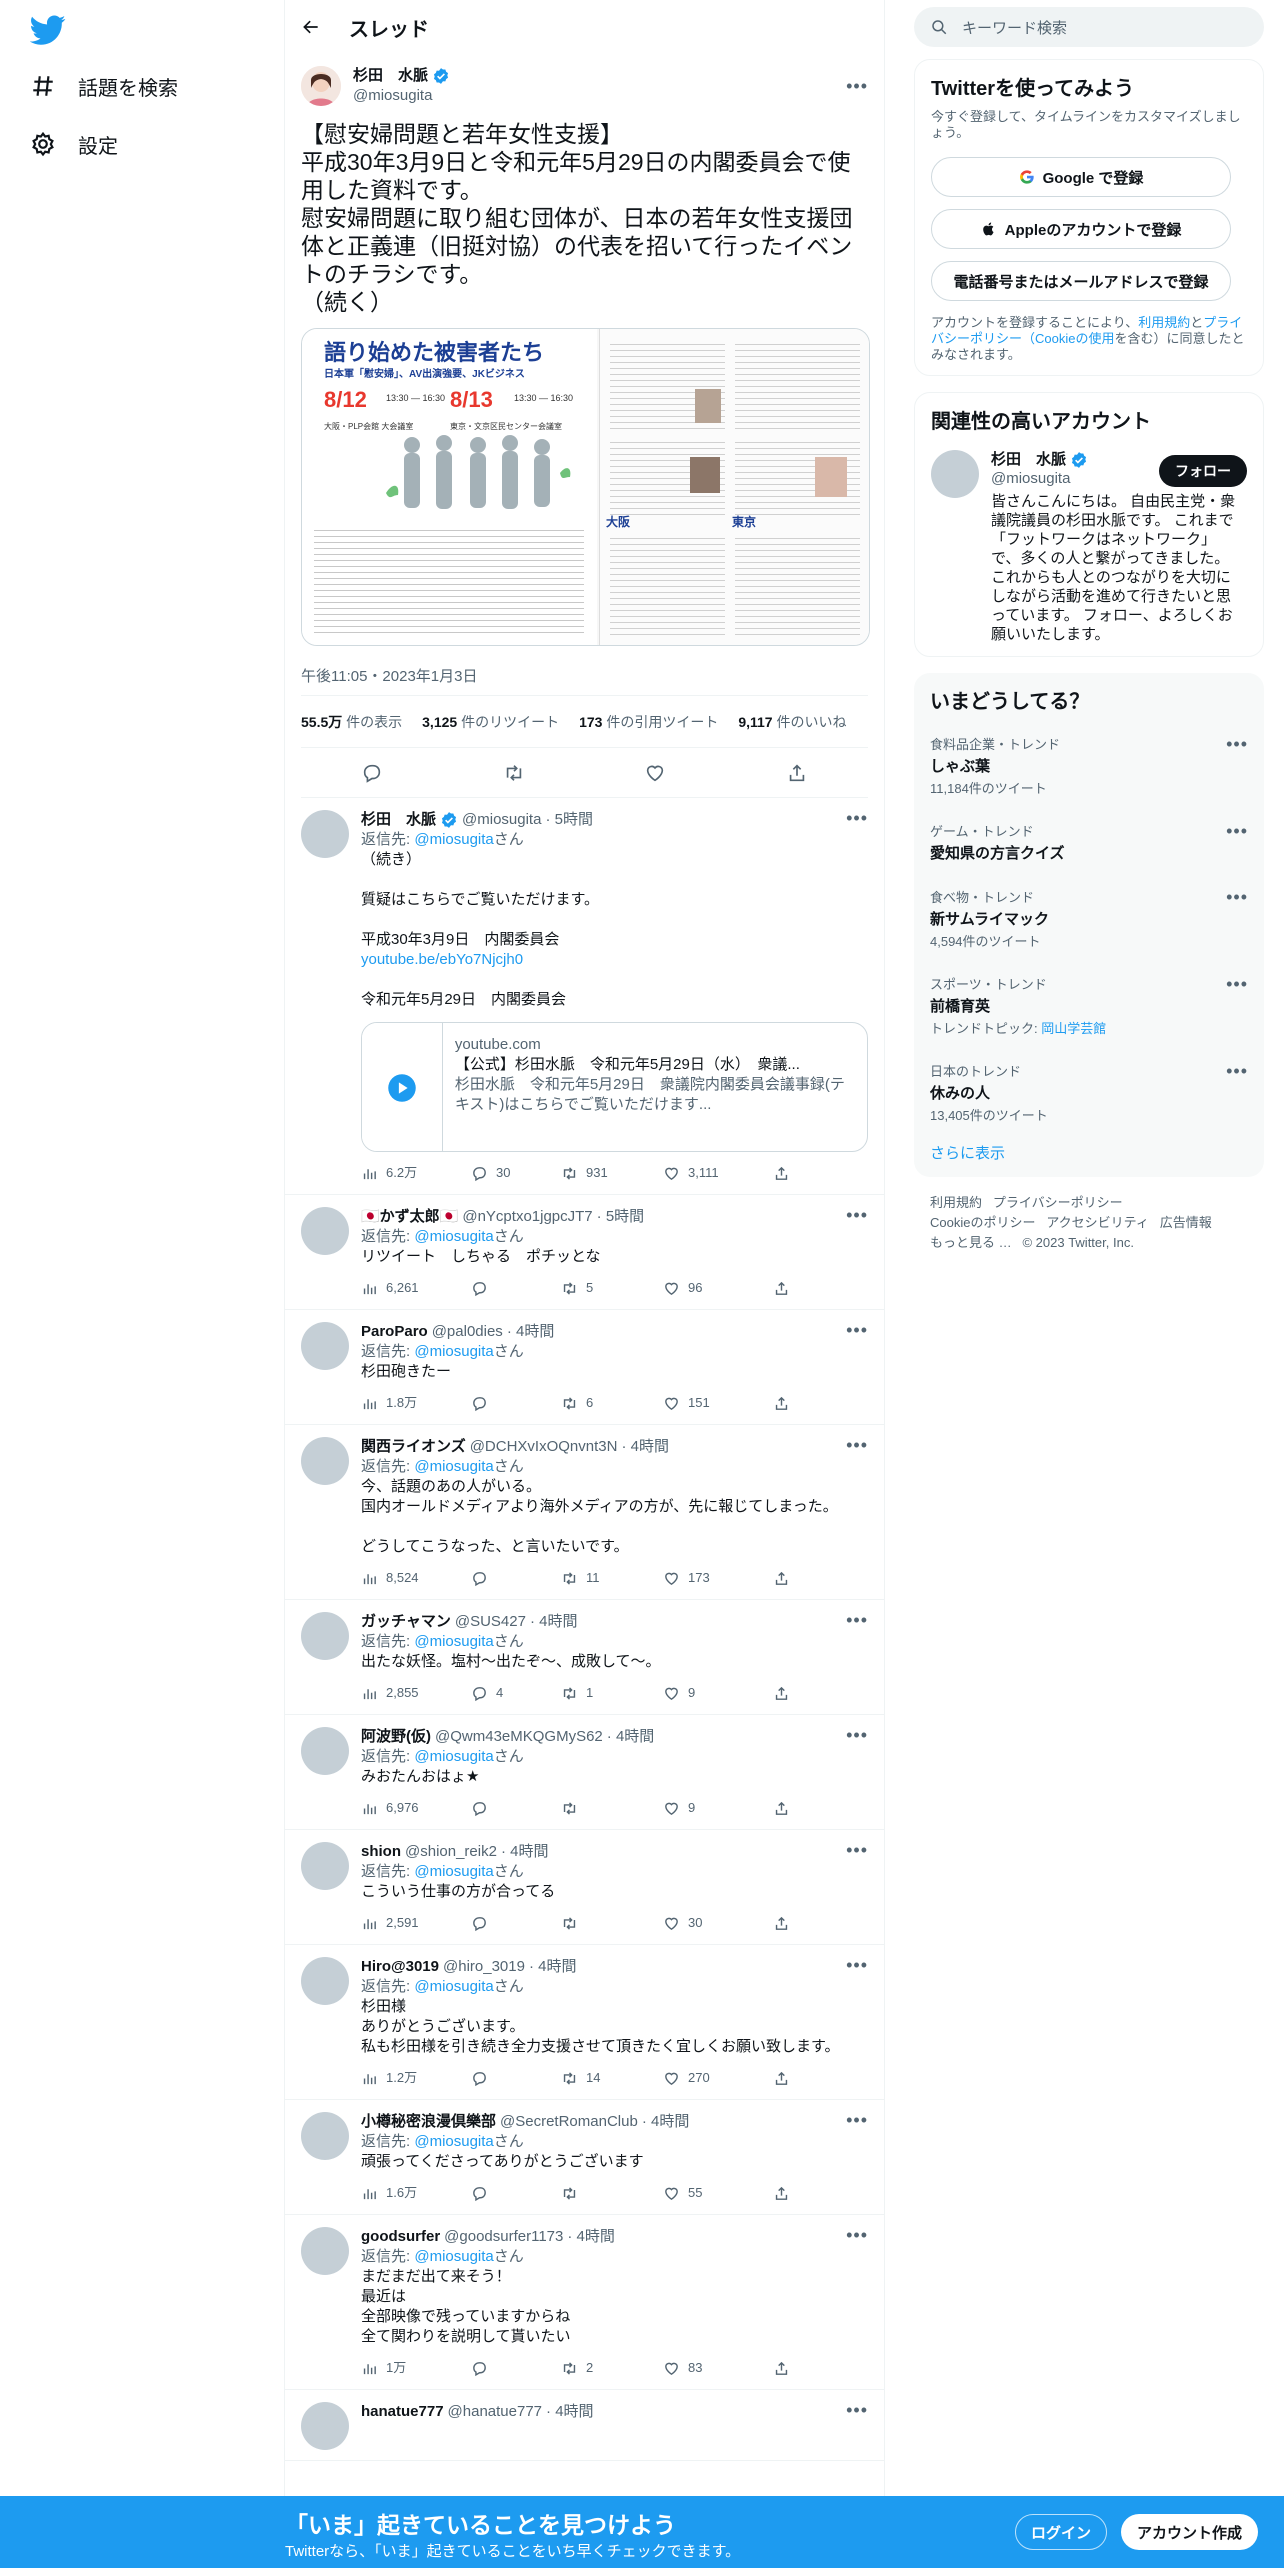 The image size is (1284, 2568). What do you see at coordinates (1081, 229) in the screenshot?
I see `apple-signup-button: Appleのアカウントで登録` at bounding box center [1081, 229].